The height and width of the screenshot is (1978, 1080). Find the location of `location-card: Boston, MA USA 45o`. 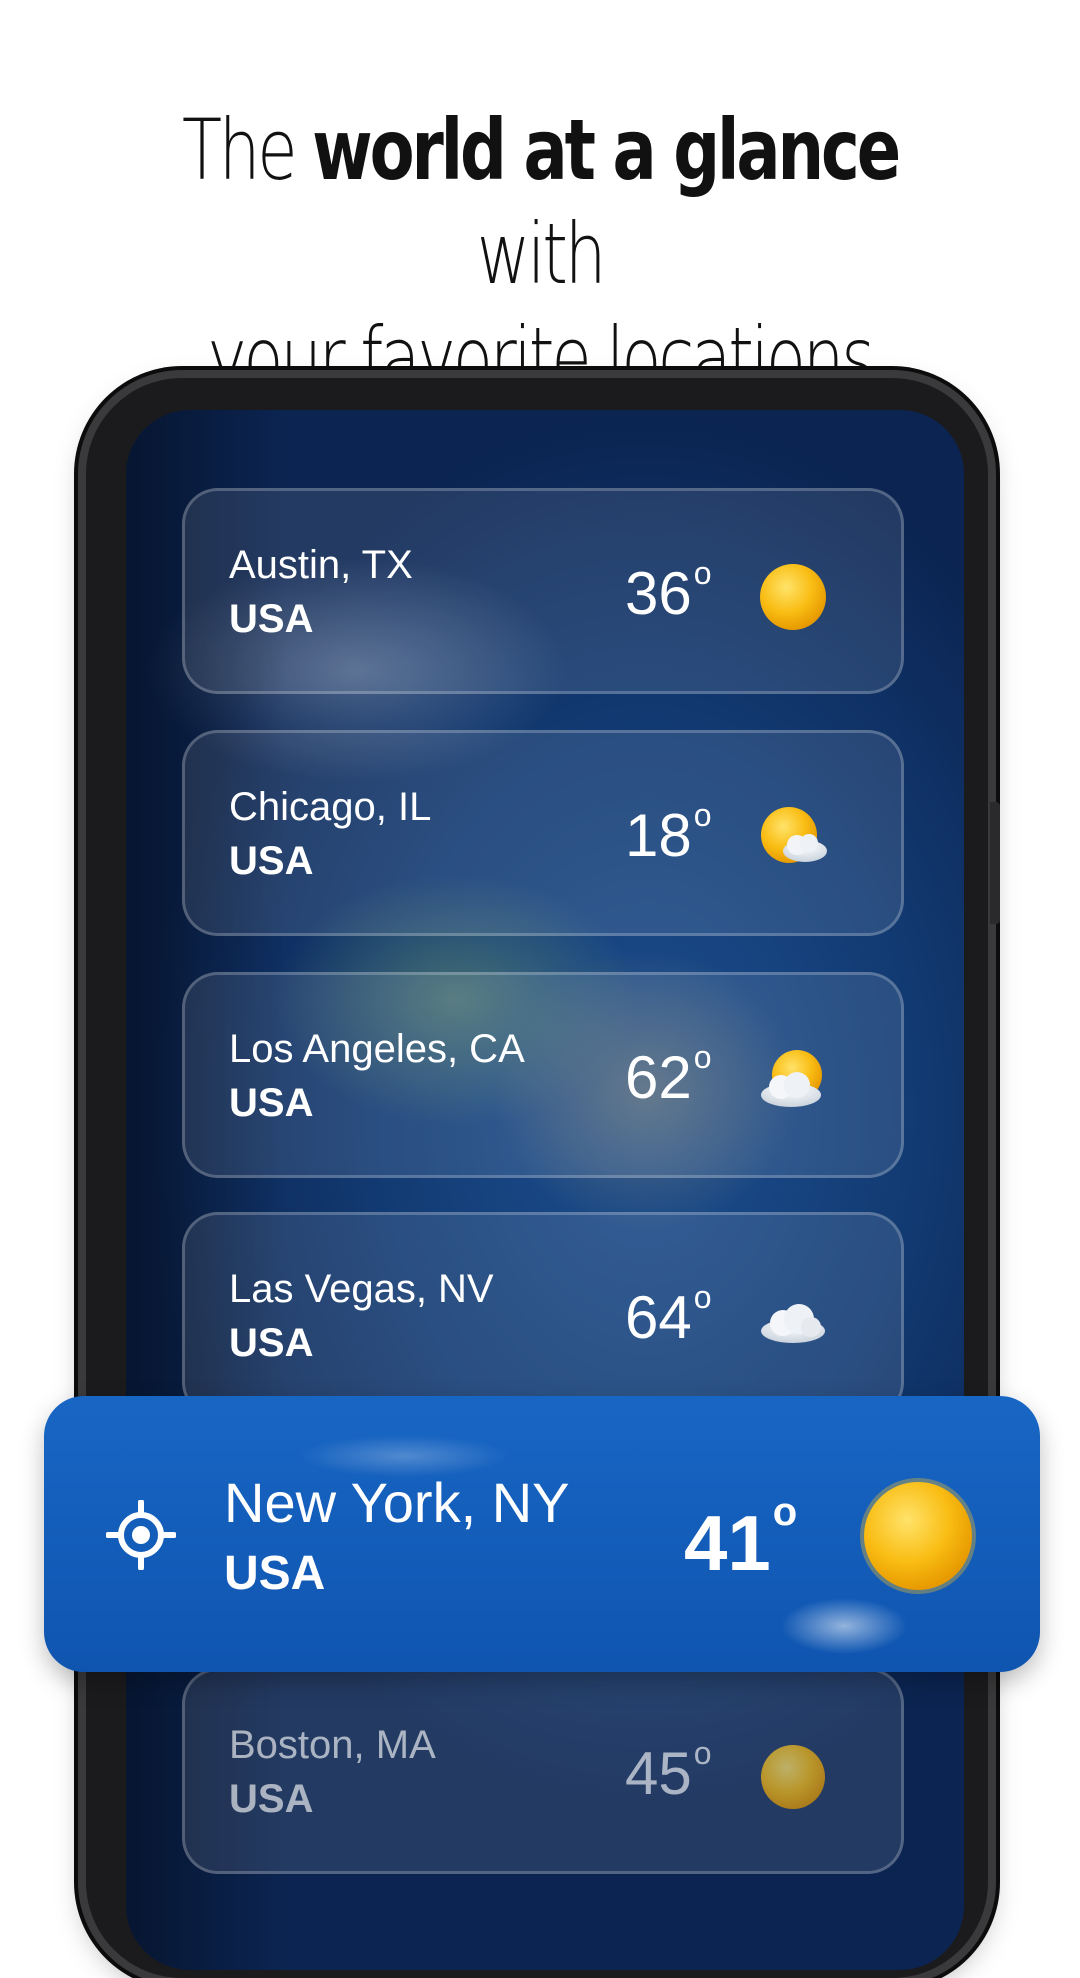

location-card: Boston, MA USA 45o is located at coordinates (543, 1771).